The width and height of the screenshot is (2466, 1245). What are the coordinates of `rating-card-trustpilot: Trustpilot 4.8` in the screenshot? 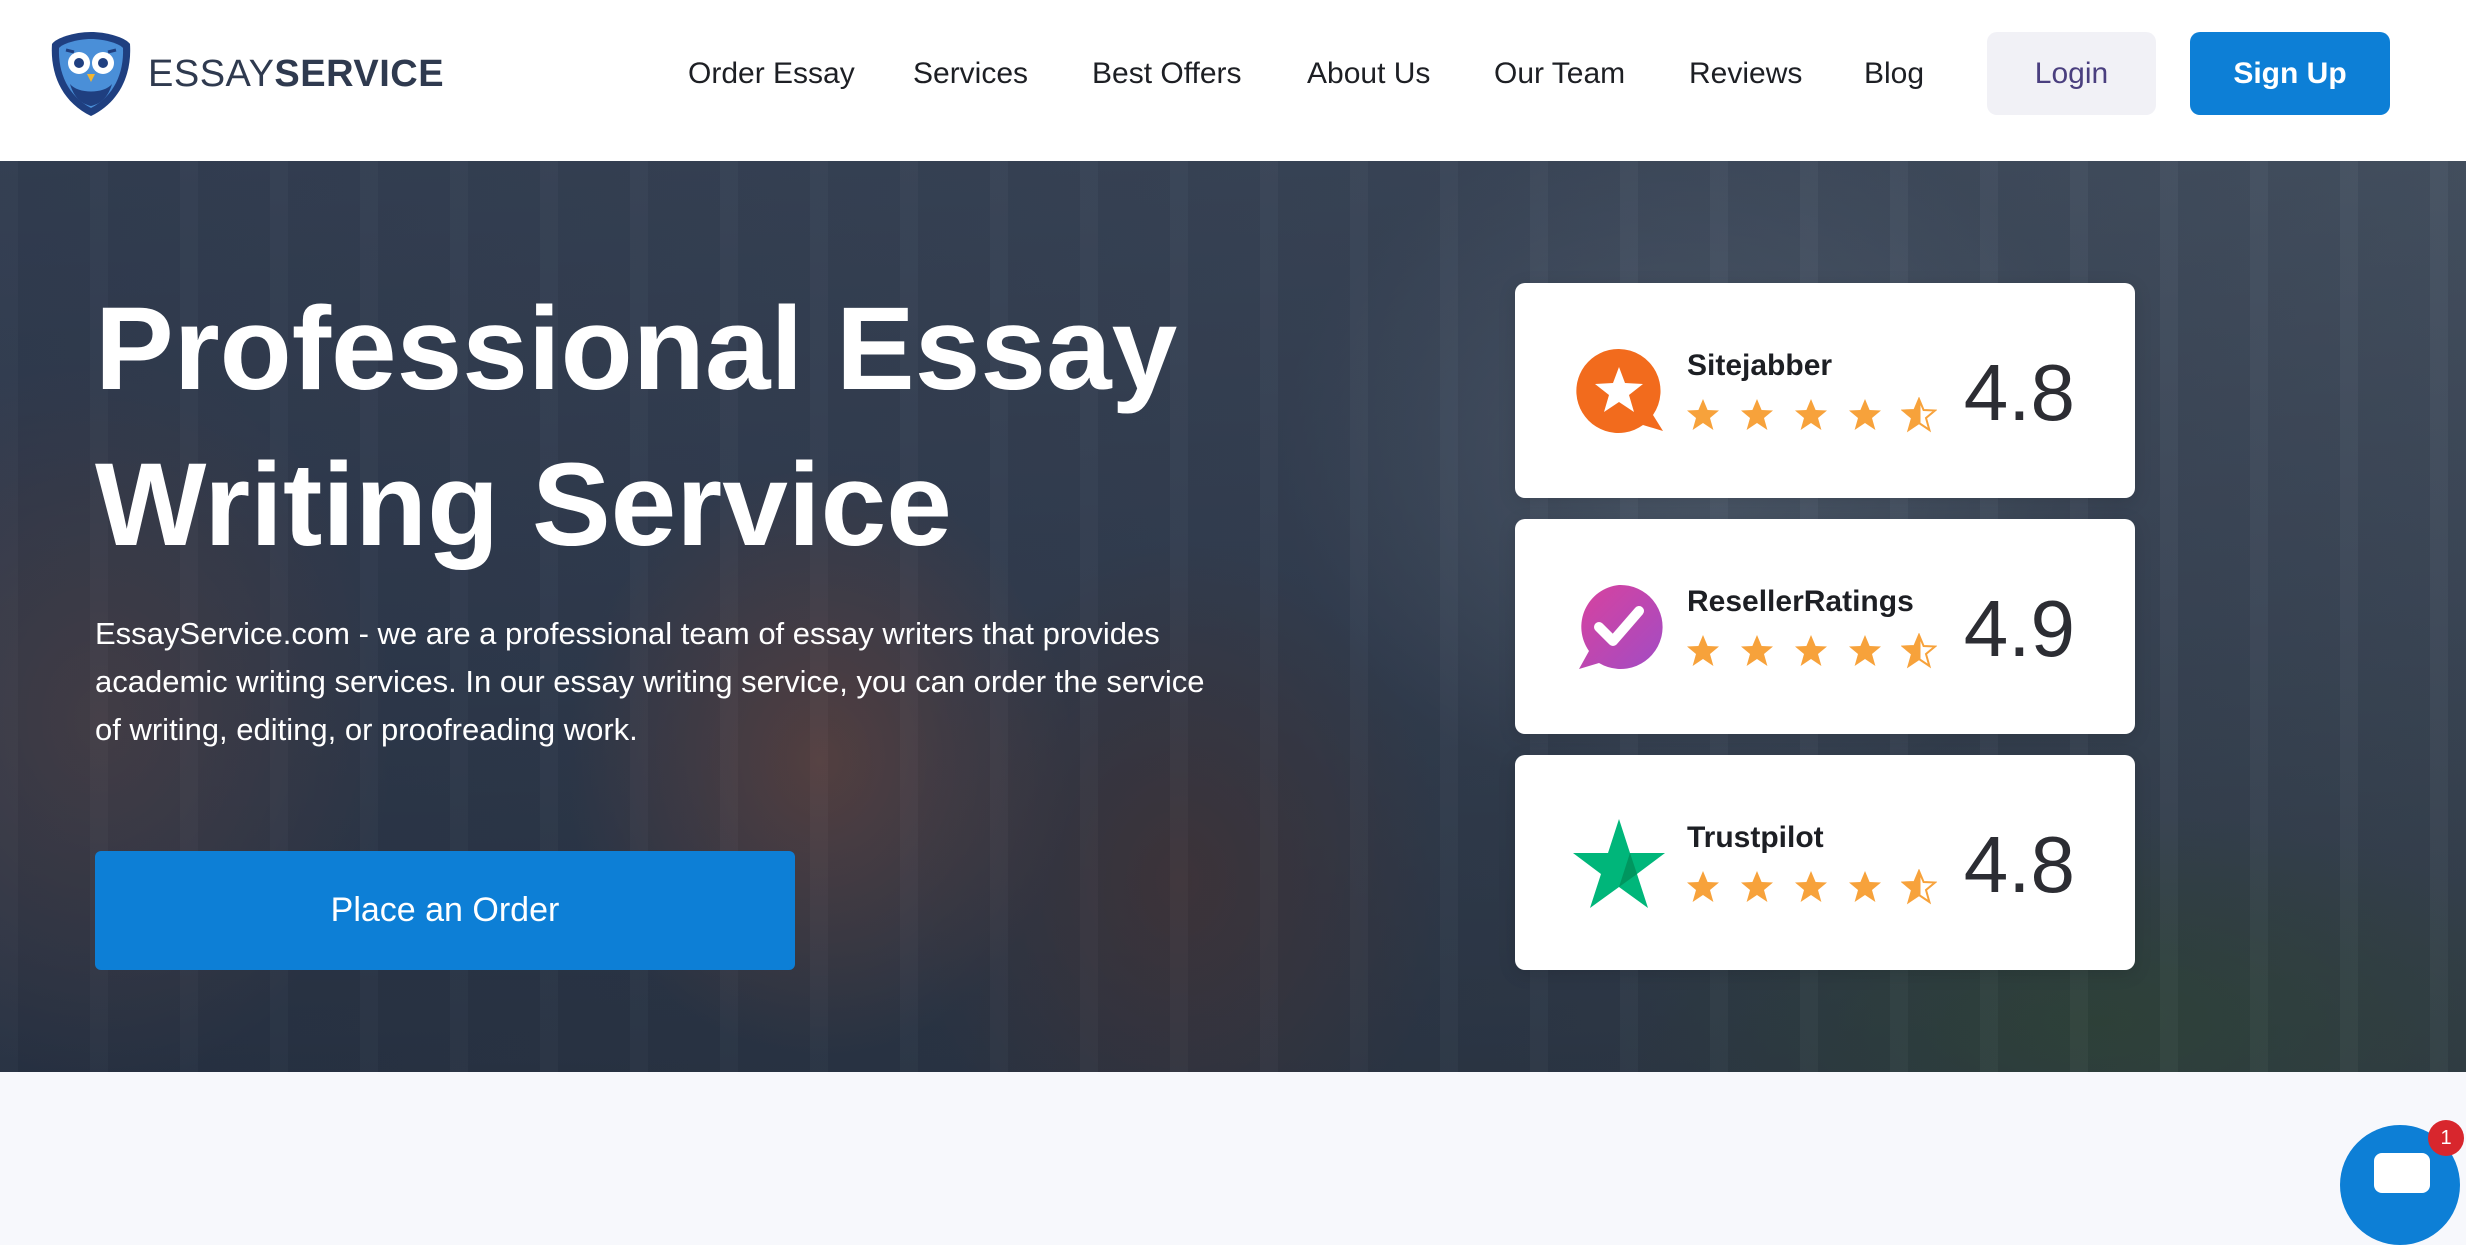 It's located at (1825, 862).